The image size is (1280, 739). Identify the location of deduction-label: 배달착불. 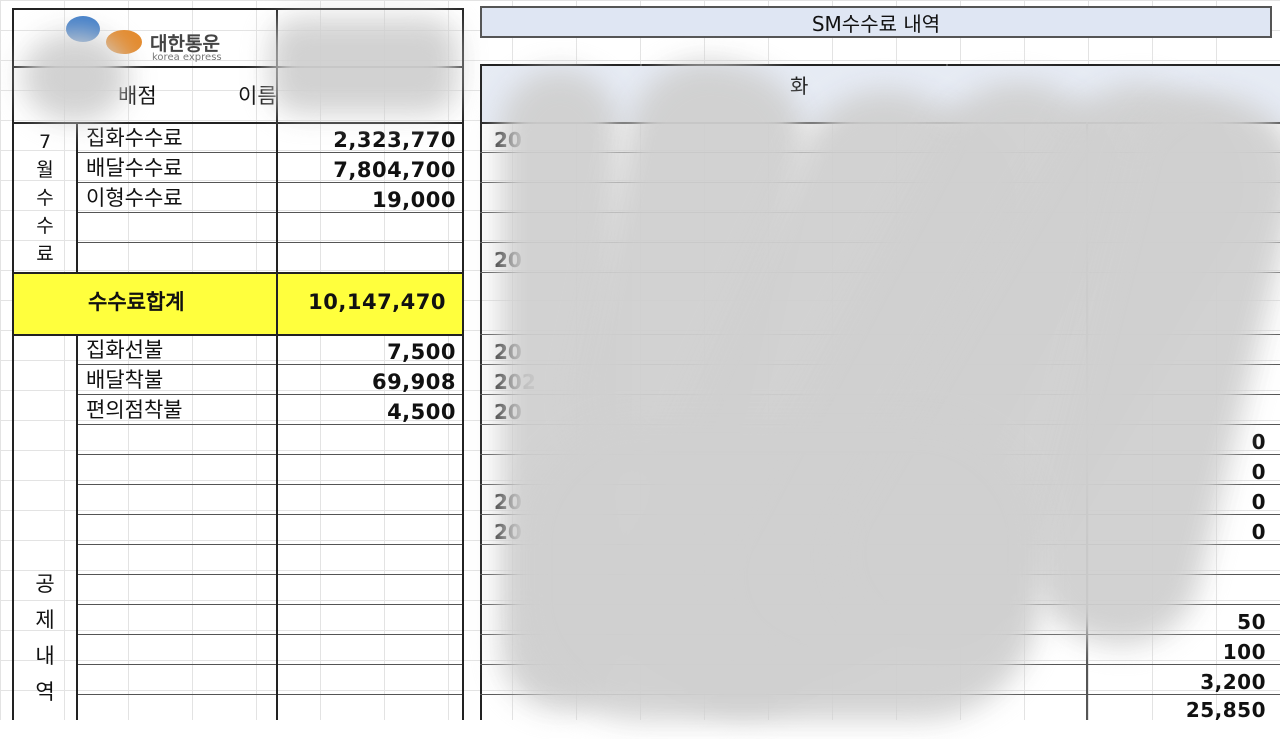
(125, 380).